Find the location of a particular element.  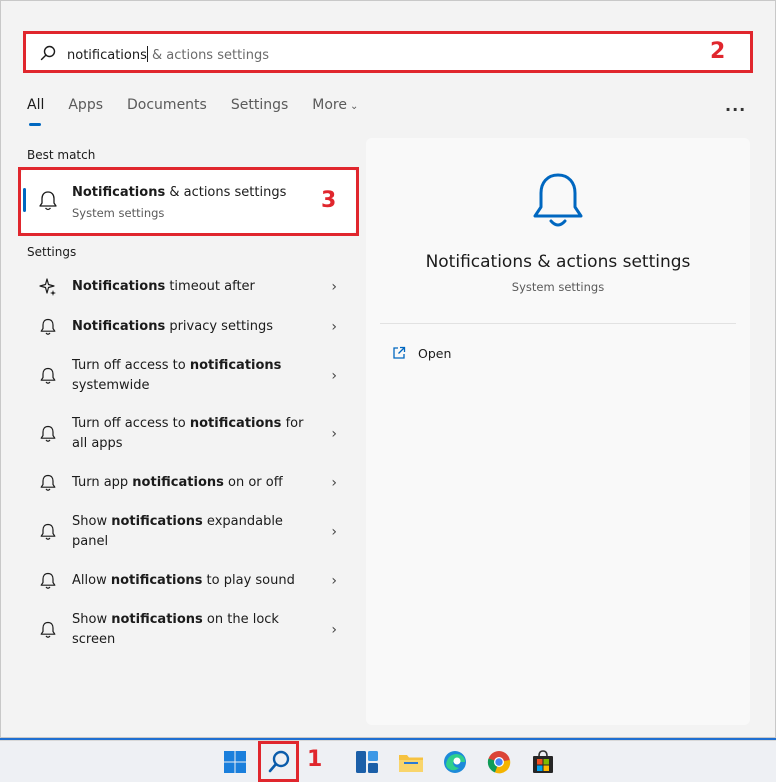

search-icon is located at coordinates (48, 53).